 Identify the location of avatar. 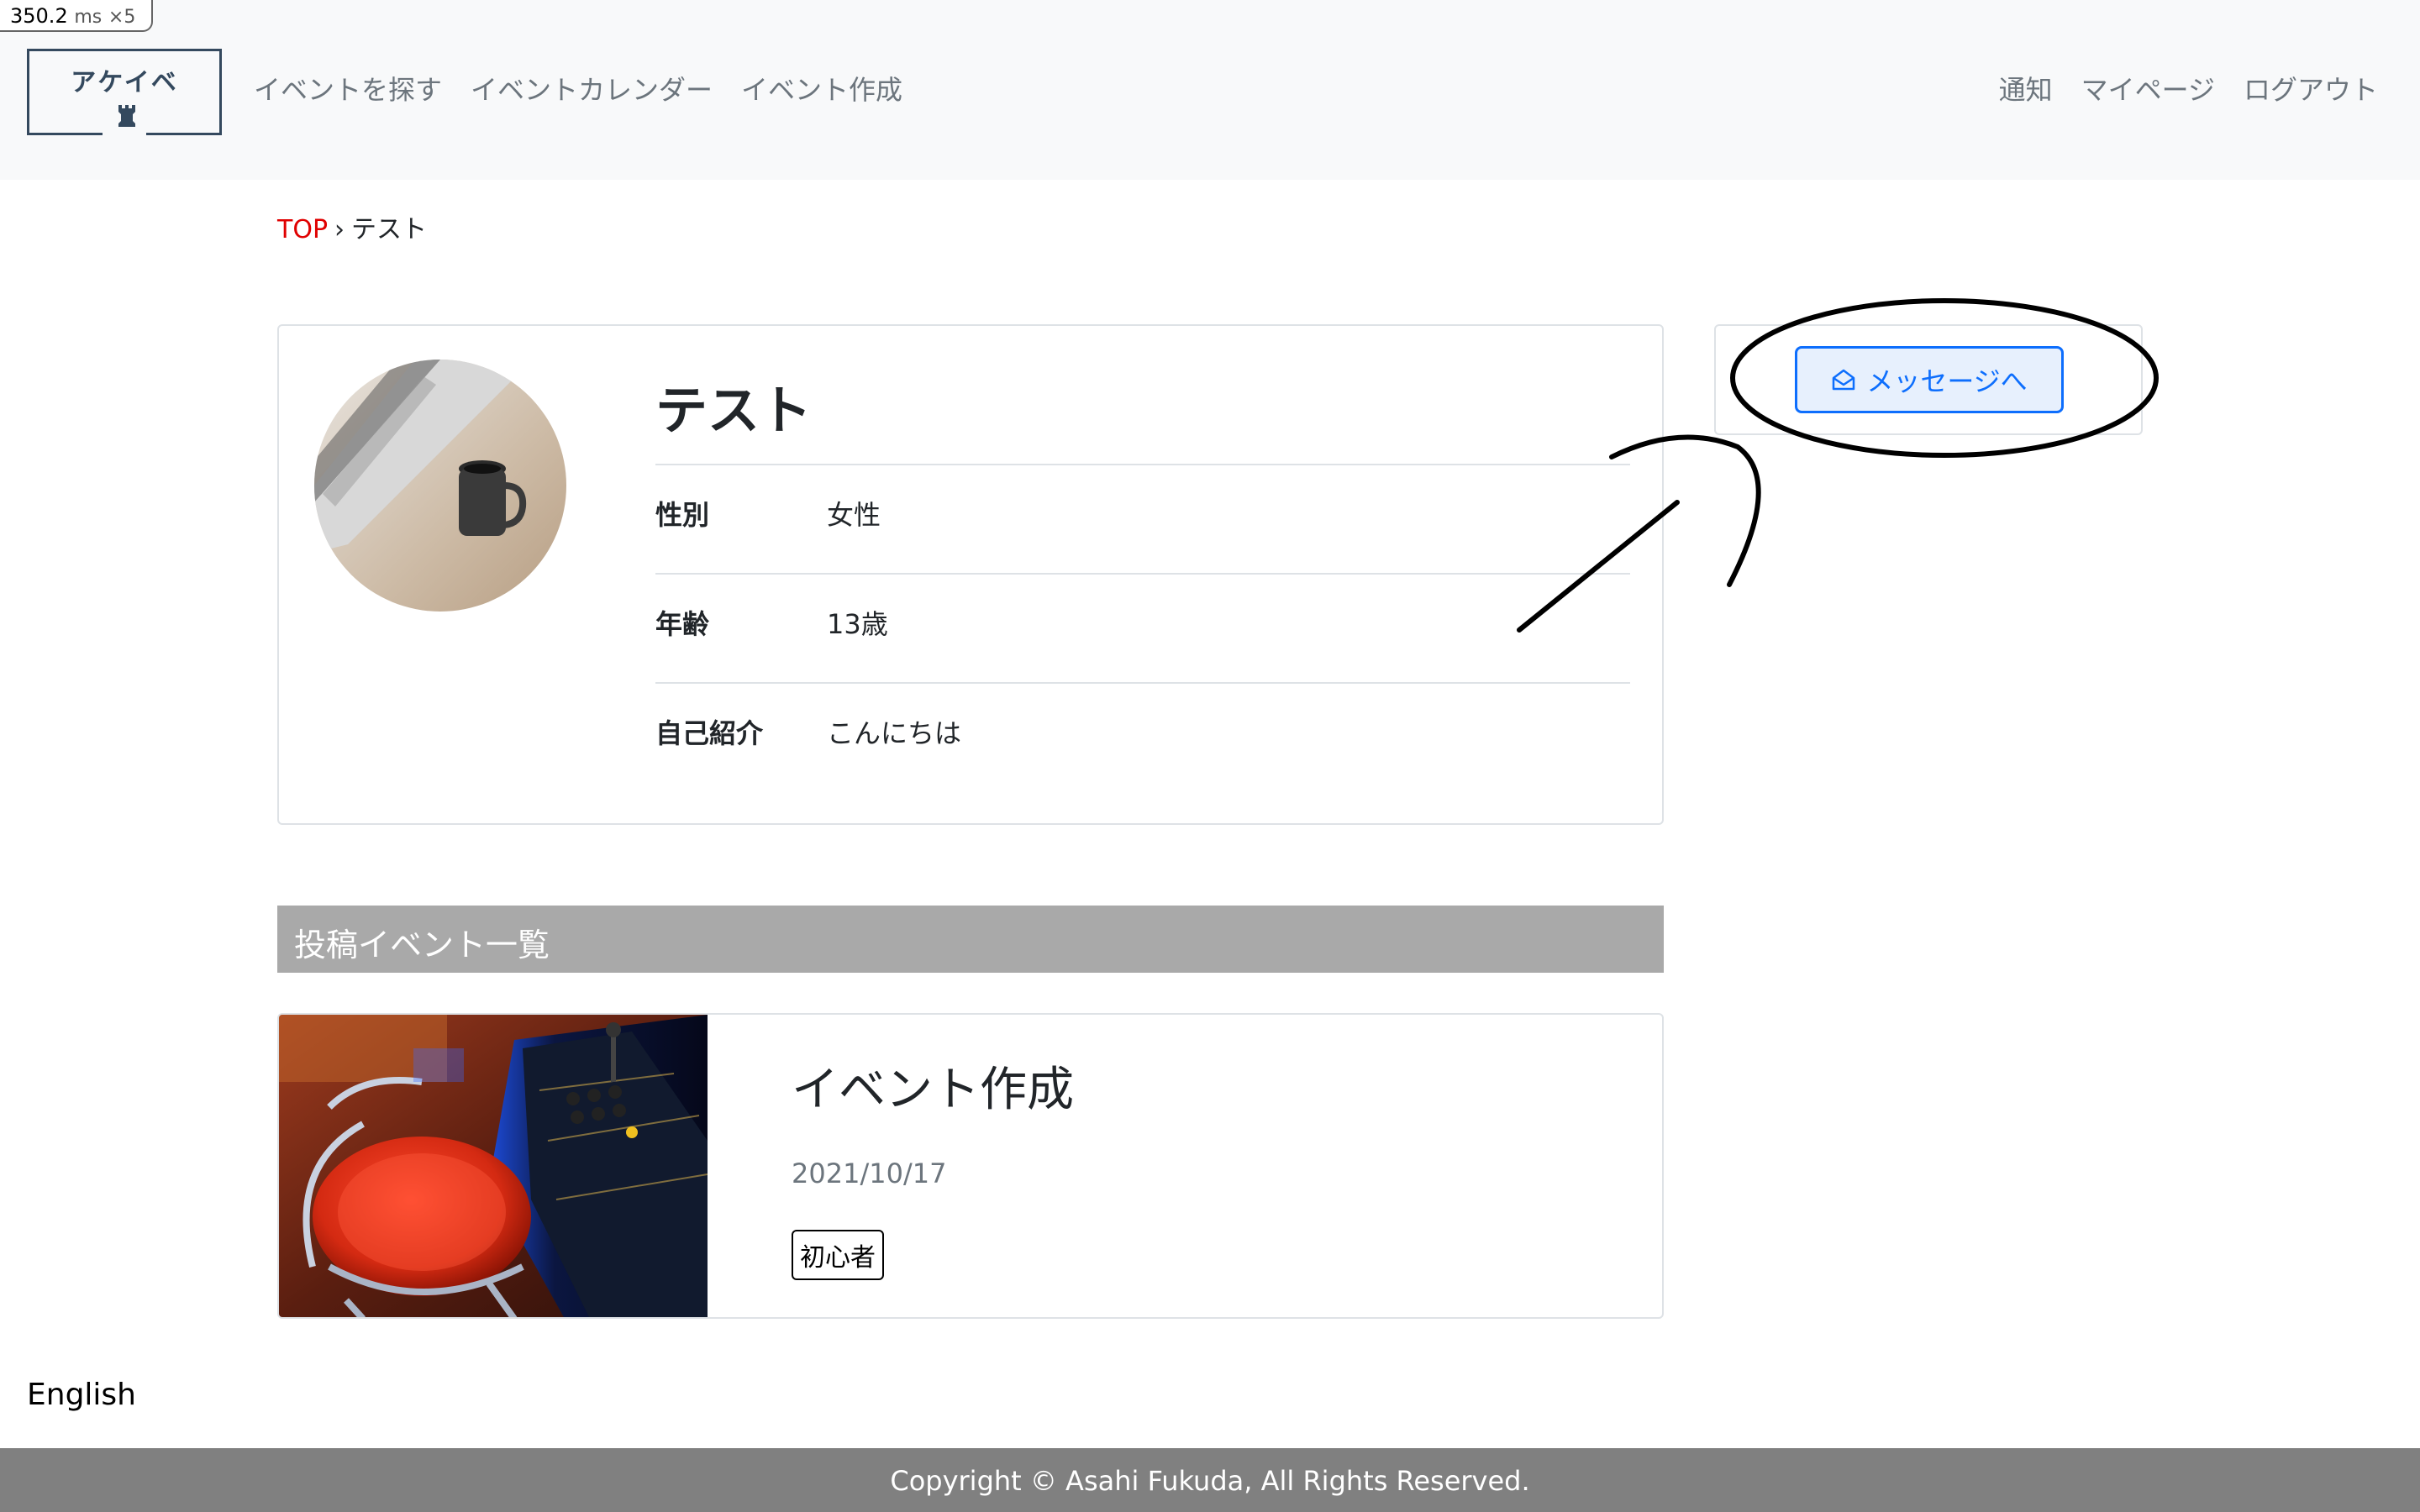
(440, 486).